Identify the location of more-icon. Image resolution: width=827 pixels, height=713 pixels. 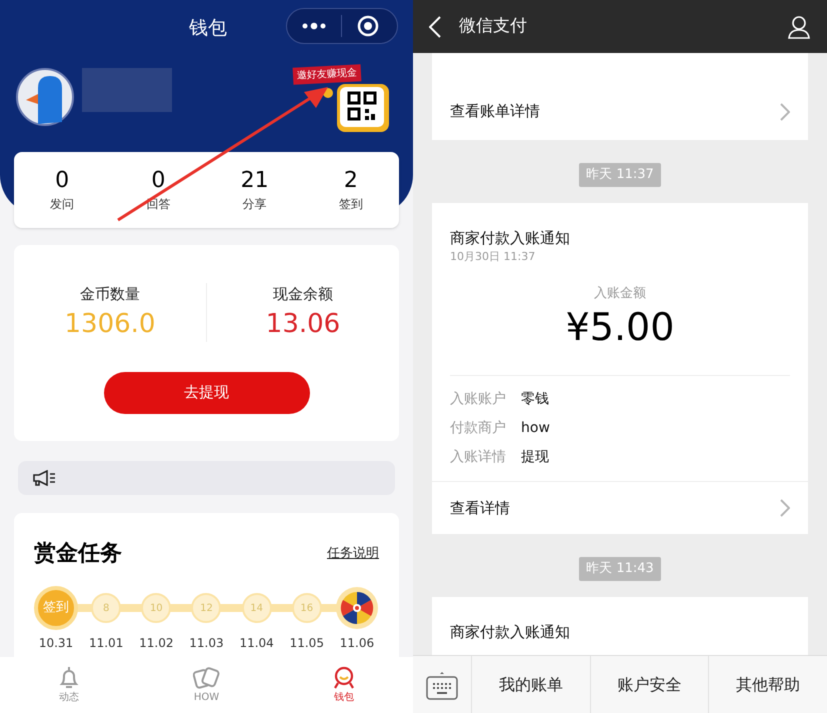
(314, 26).